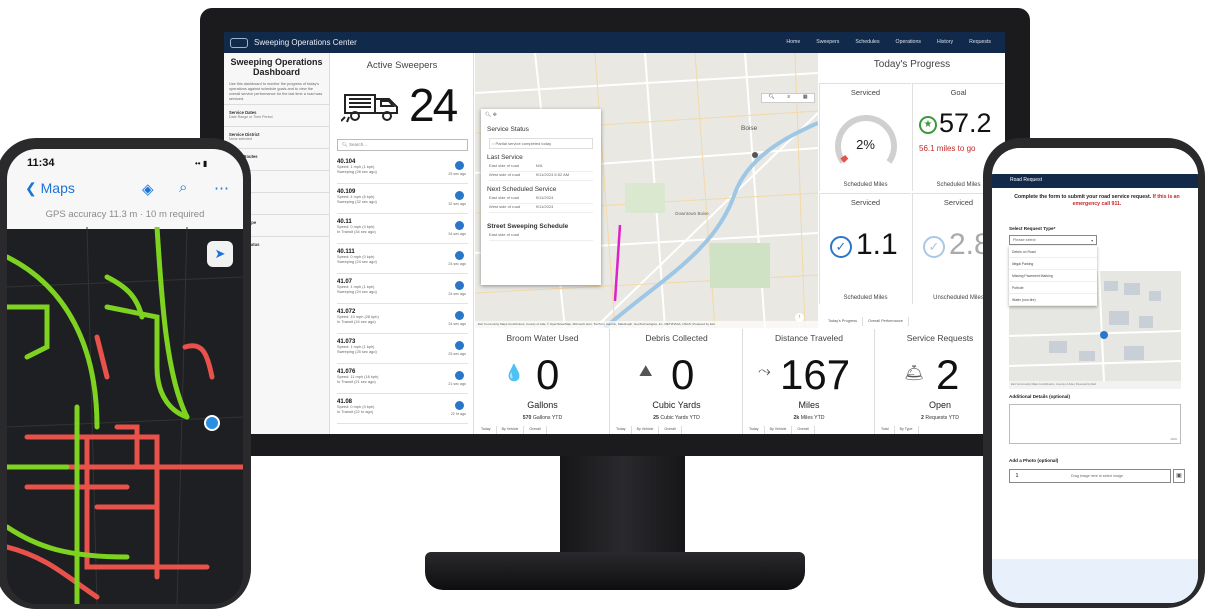  Describe the element at coordinates (912, 64) in the screenshot. I see `progress-title: Today's Progress` at that location.